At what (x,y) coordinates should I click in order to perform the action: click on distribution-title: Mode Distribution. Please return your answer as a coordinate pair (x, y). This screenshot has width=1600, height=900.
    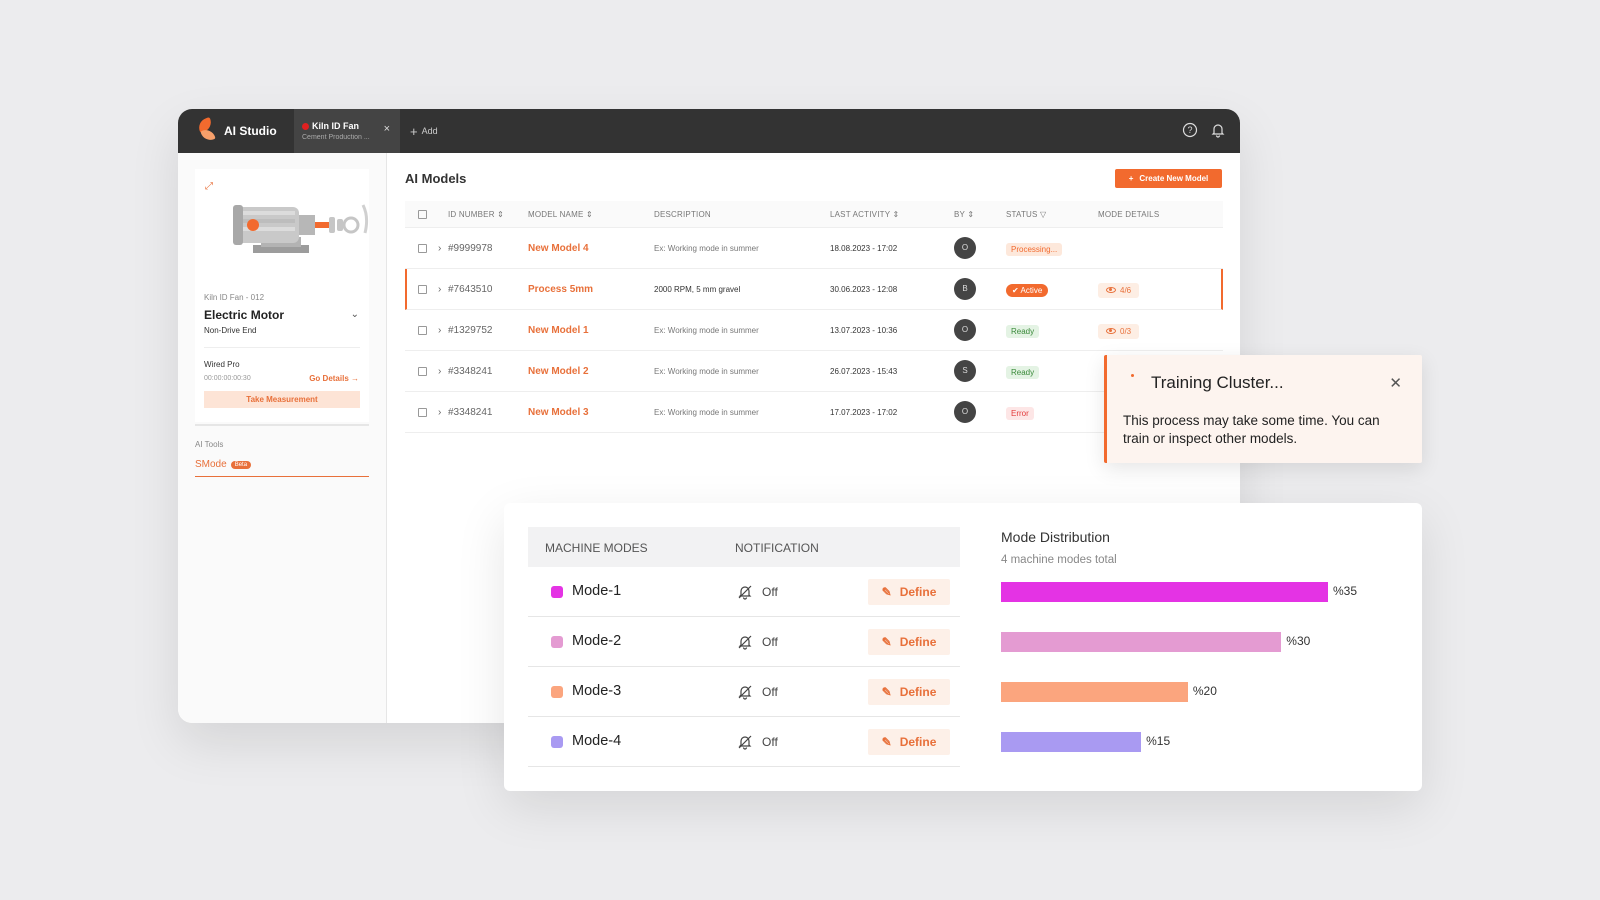
    Looking at the image, I should click on (1055, 537).